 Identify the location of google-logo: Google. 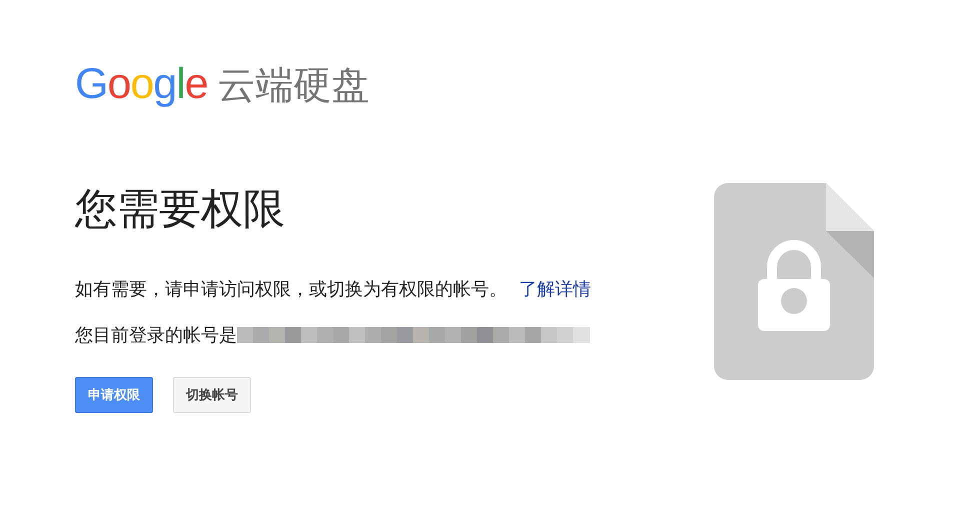
(141, 84).